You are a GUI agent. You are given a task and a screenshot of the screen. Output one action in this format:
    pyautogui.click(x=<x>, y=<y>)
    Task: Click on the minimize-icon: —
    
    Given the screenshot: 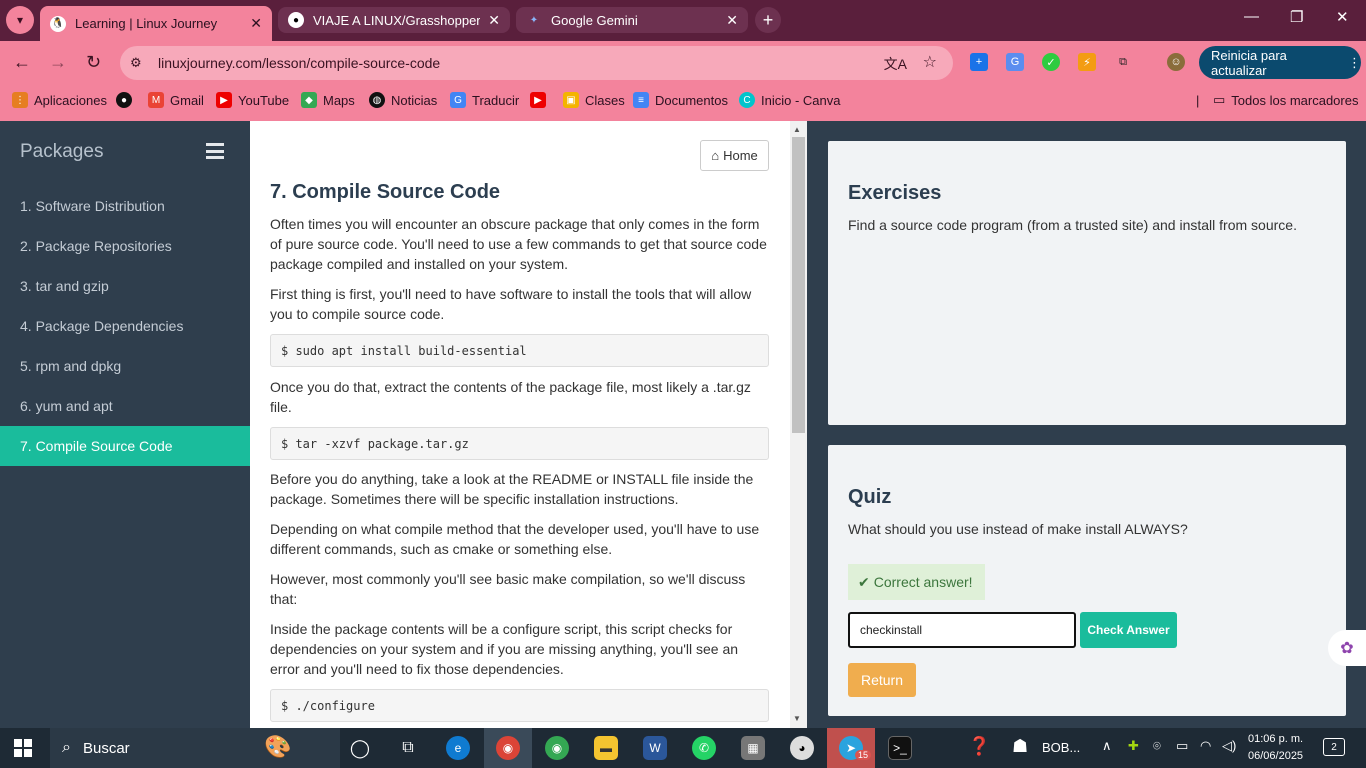 What is the action you would take?
    pyautogui.click(x=1251, y=16)
    